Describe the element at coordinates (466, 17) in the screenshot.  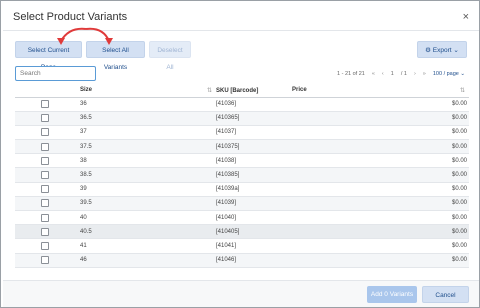
I see `close-icon: ×` at that location.